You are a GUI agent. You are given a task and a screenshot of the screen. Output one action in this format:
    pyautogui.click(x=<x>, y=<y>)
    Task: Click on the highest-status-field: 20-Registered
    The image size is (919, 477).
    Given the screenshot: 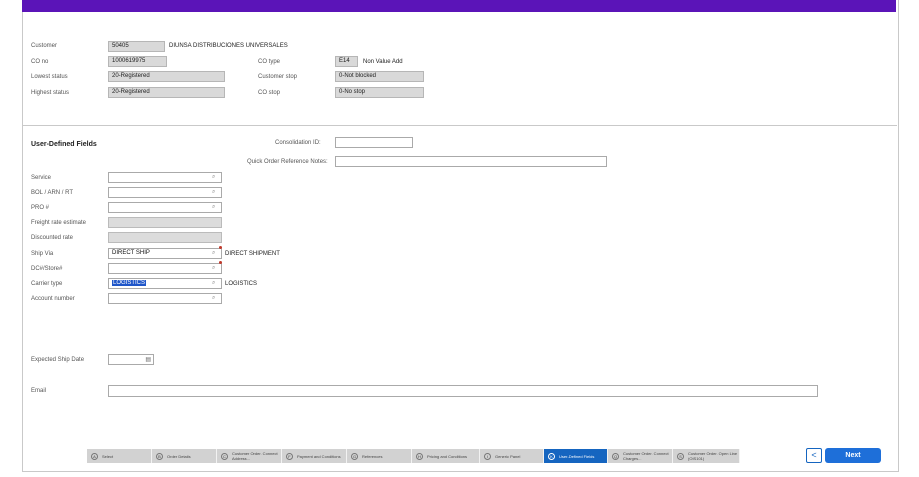 What is the action you would take?
    pyautogui.click(x=166, y=92)
    